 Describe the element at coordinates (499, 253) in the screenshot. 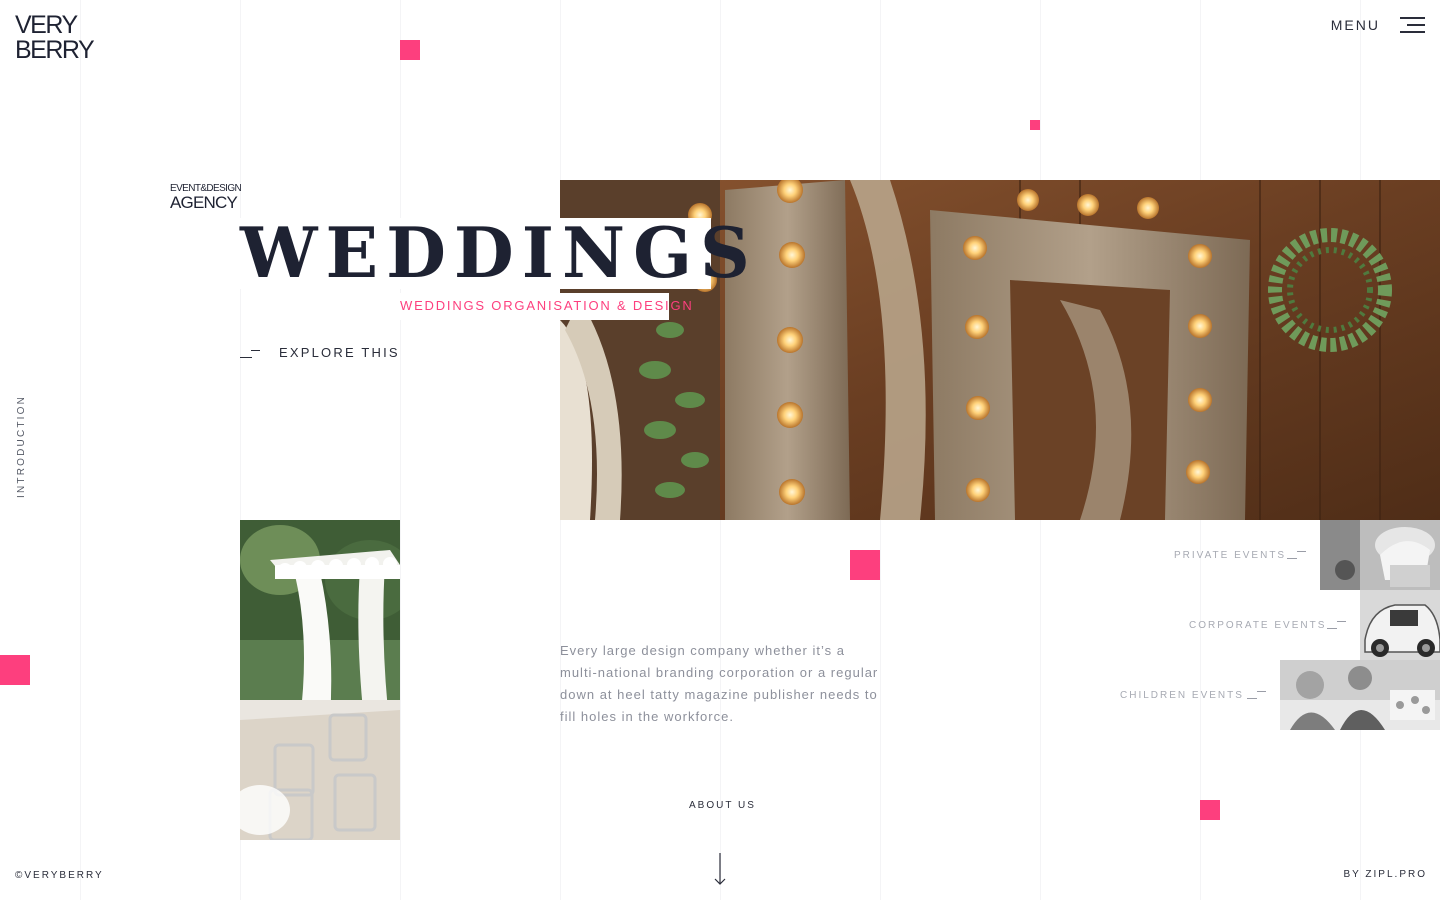

I see `page-title: WEDDINGS` at that location.